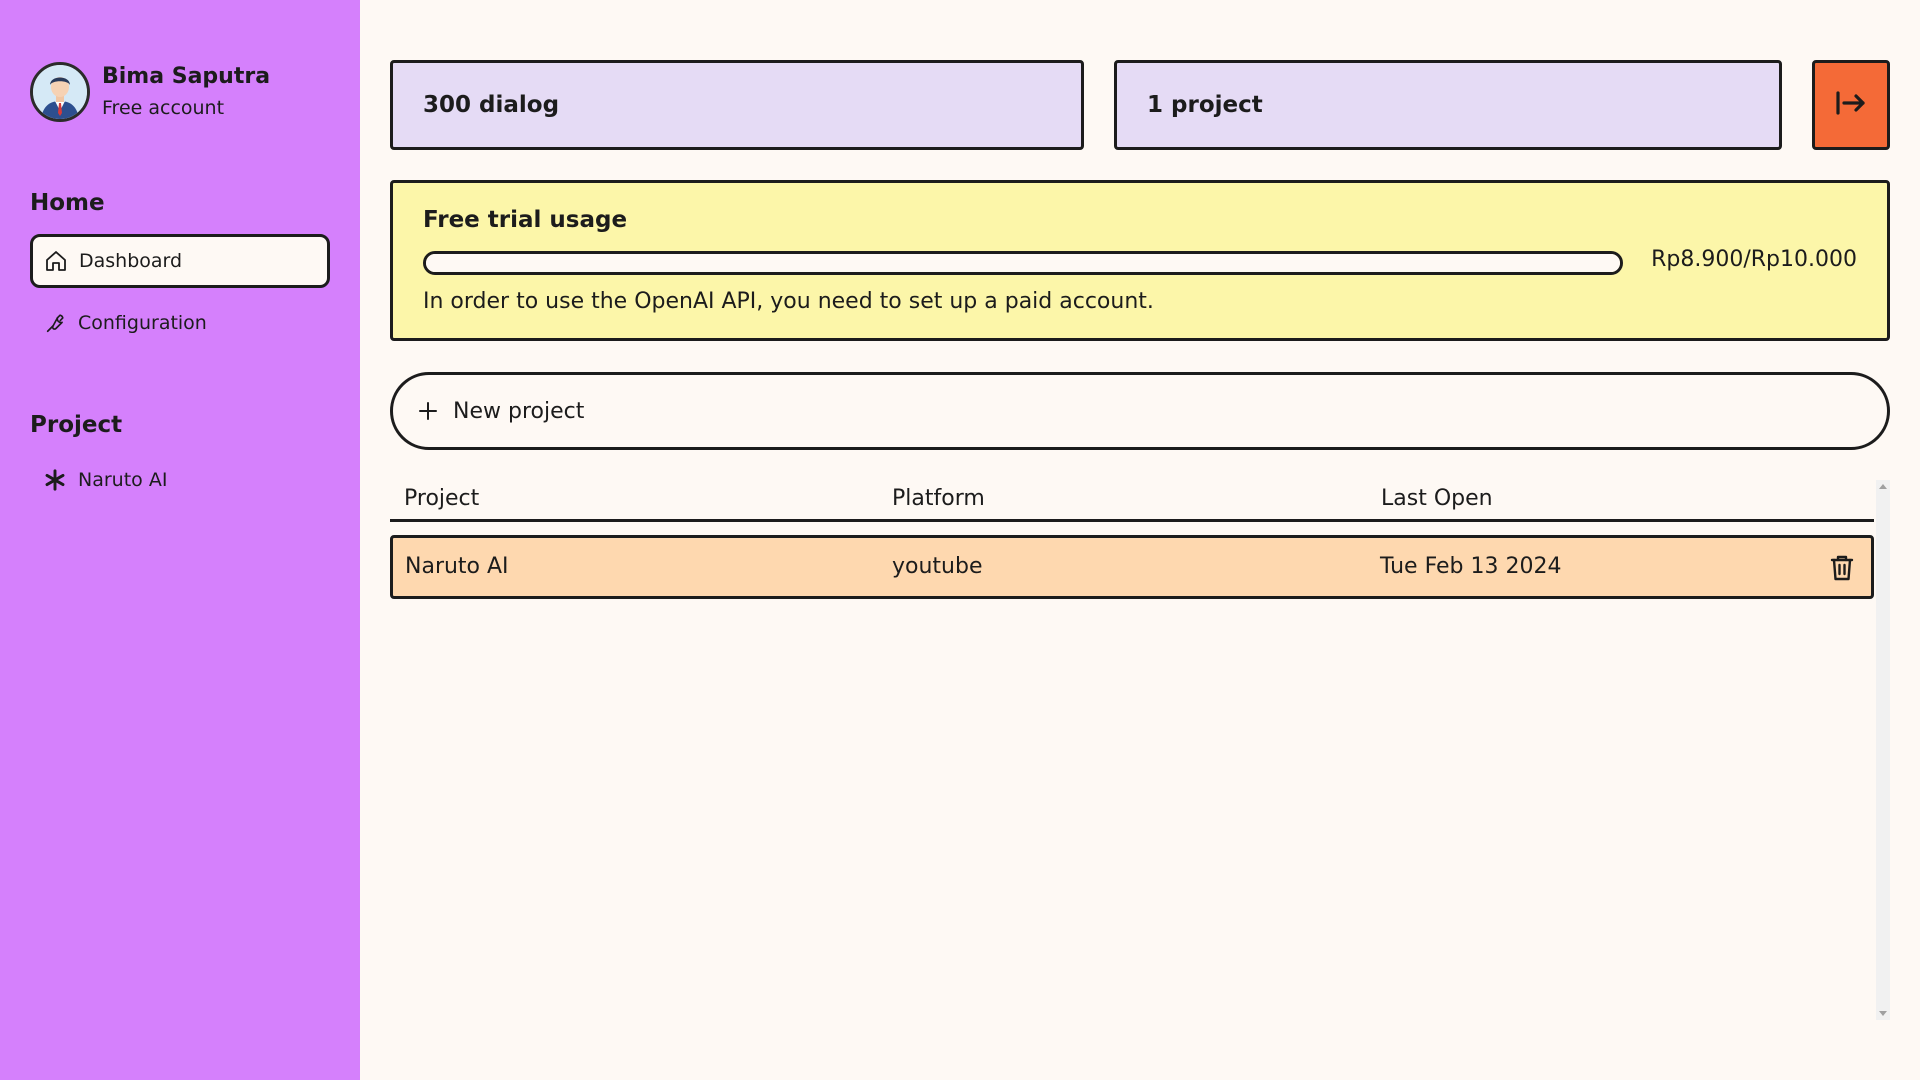  Describe the element at coordinates (1883, 486) in the screenshot. I see `scroll-up-arrow` at that location.